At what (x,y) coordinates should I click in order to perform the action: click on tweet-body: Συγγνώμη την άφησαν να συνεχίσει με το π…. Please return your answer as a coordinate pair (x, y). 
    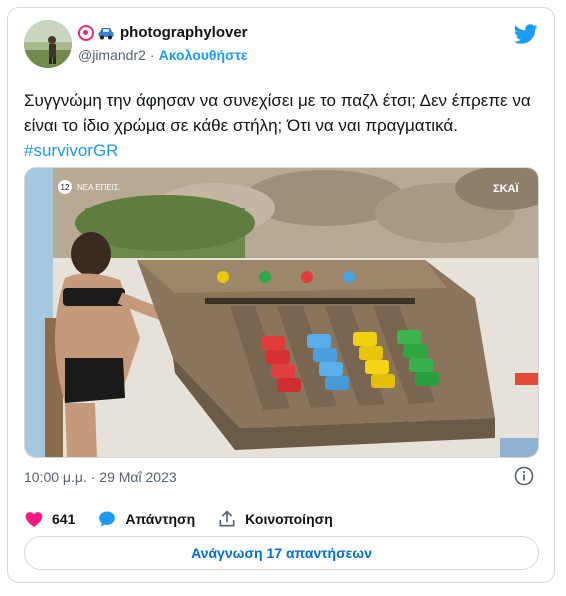
    Looking at the image, I should click on (277, 113).